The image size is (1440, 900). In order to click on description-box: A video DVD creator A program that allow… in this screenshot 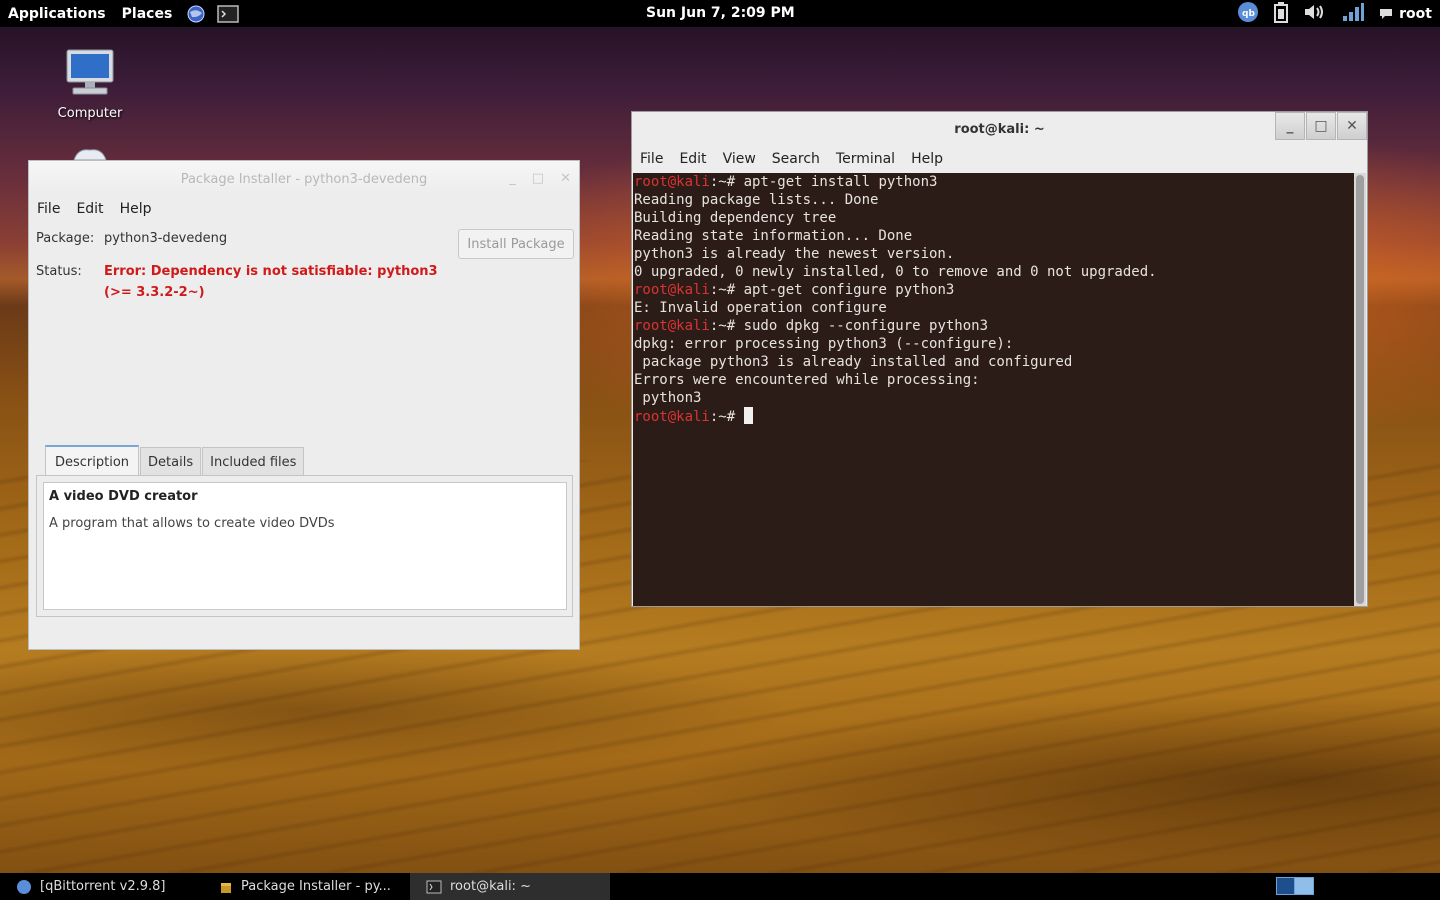, I will do `click(305, 546)`.